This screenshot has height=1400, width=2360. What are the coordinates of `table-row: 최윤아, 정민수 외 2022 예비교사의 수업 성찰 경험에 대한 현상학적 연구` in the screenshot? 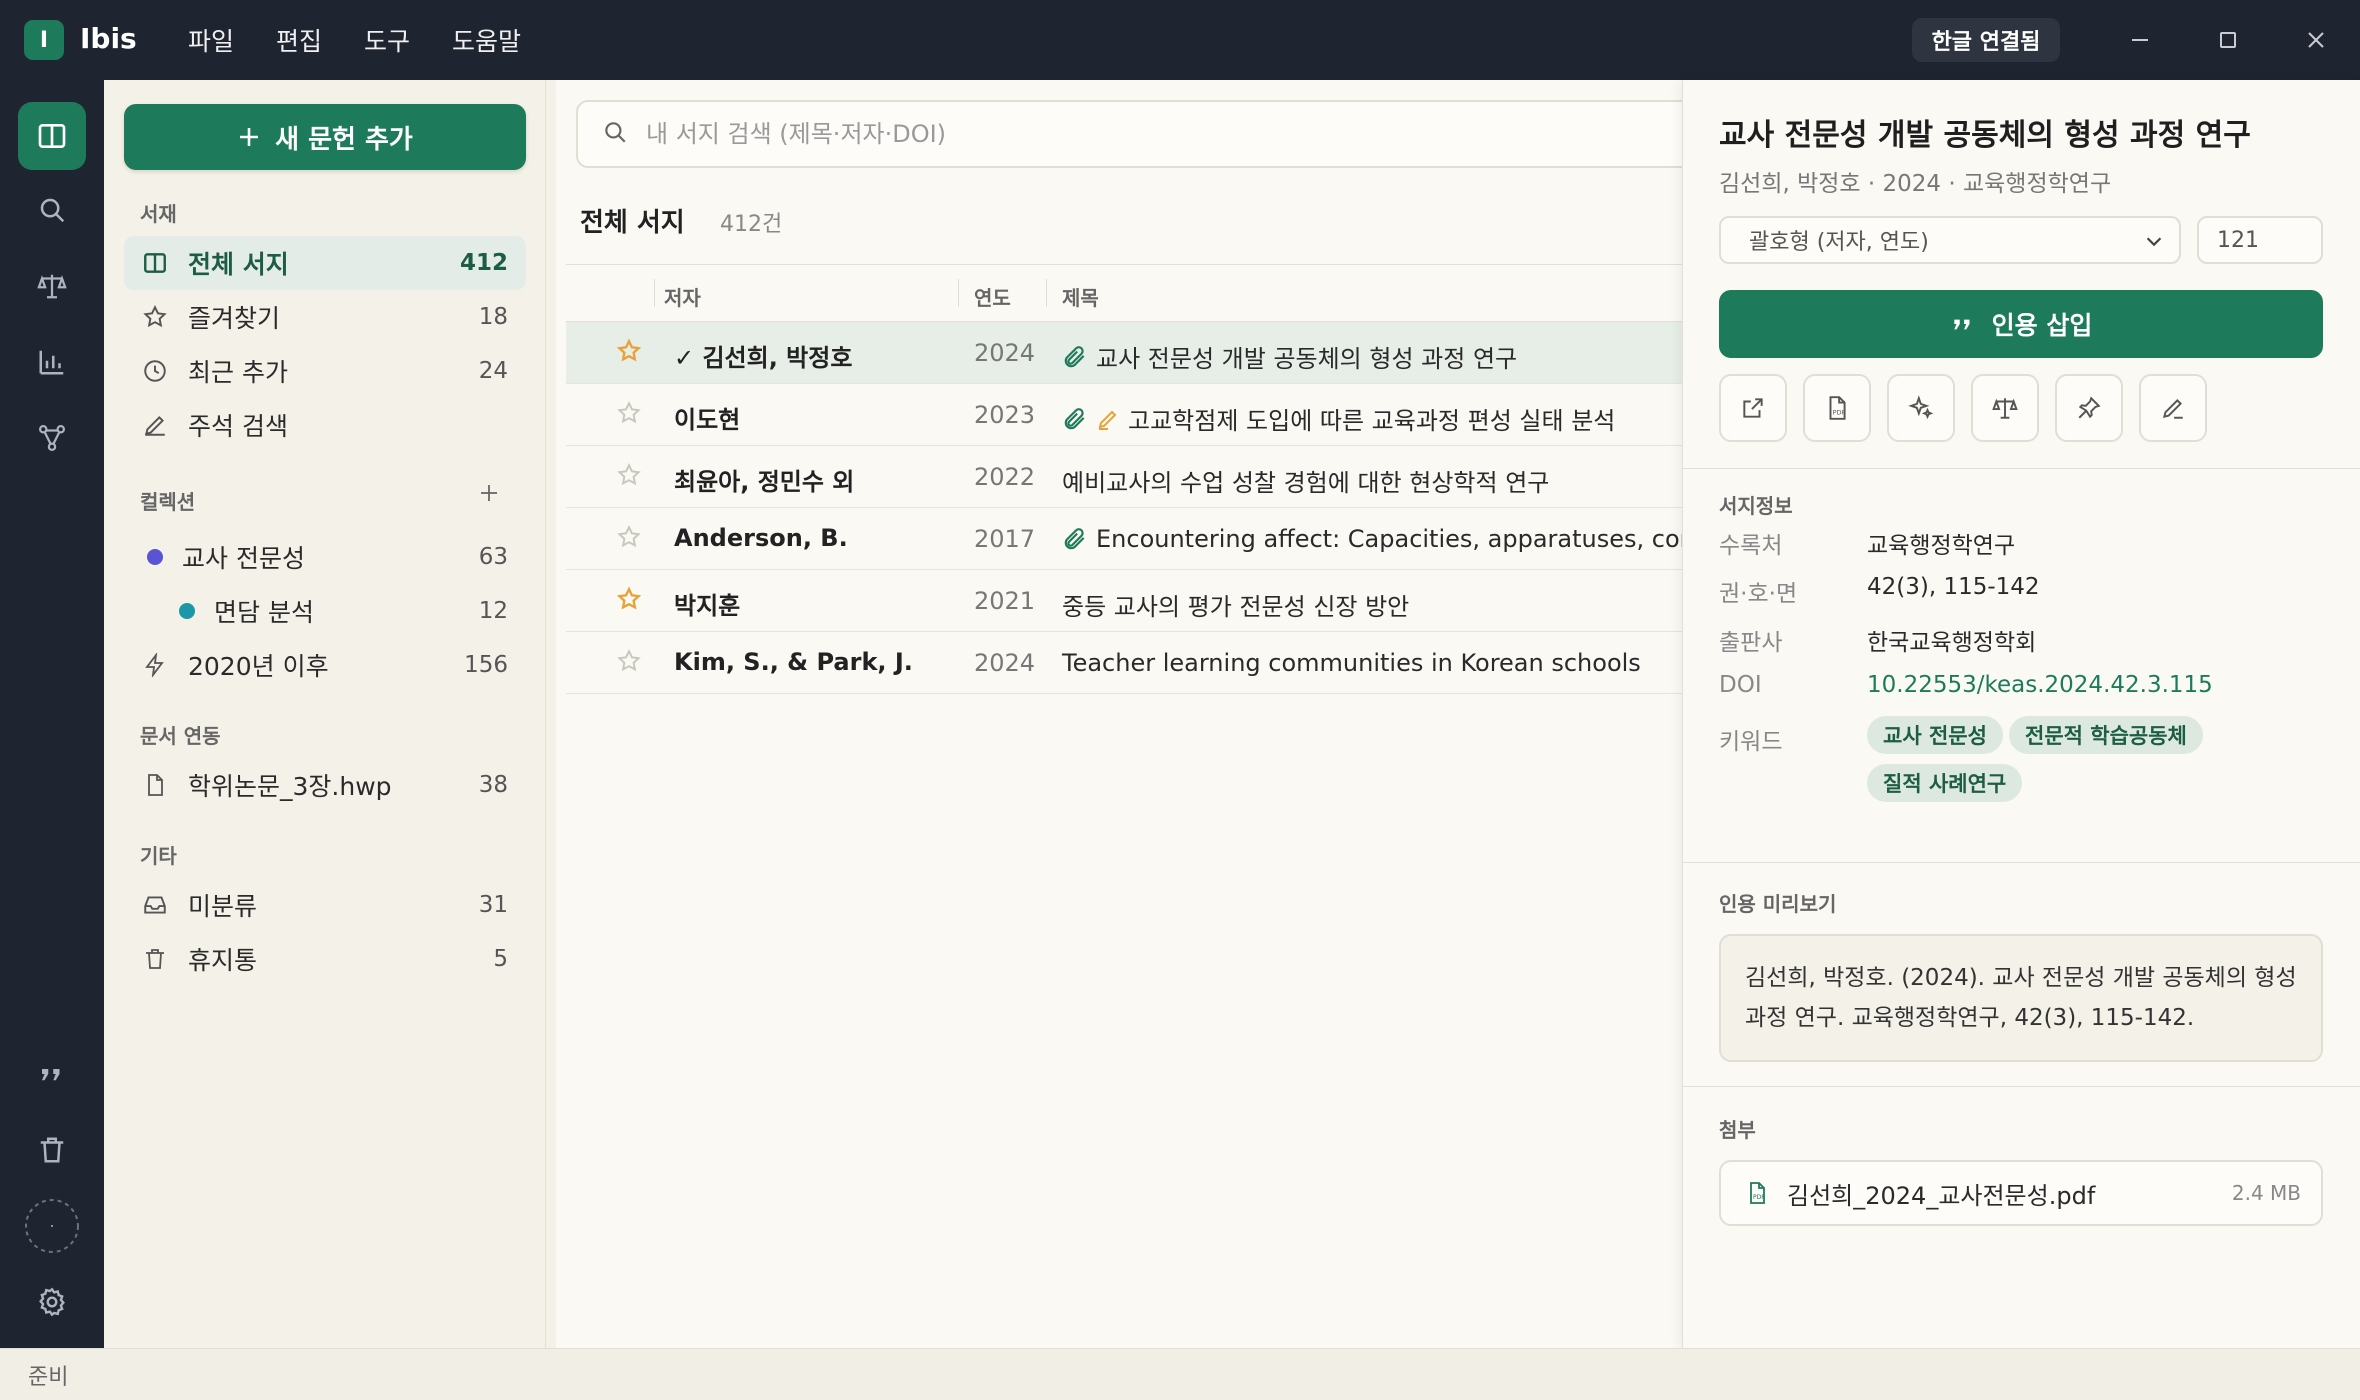 It's located at (1129, 477).